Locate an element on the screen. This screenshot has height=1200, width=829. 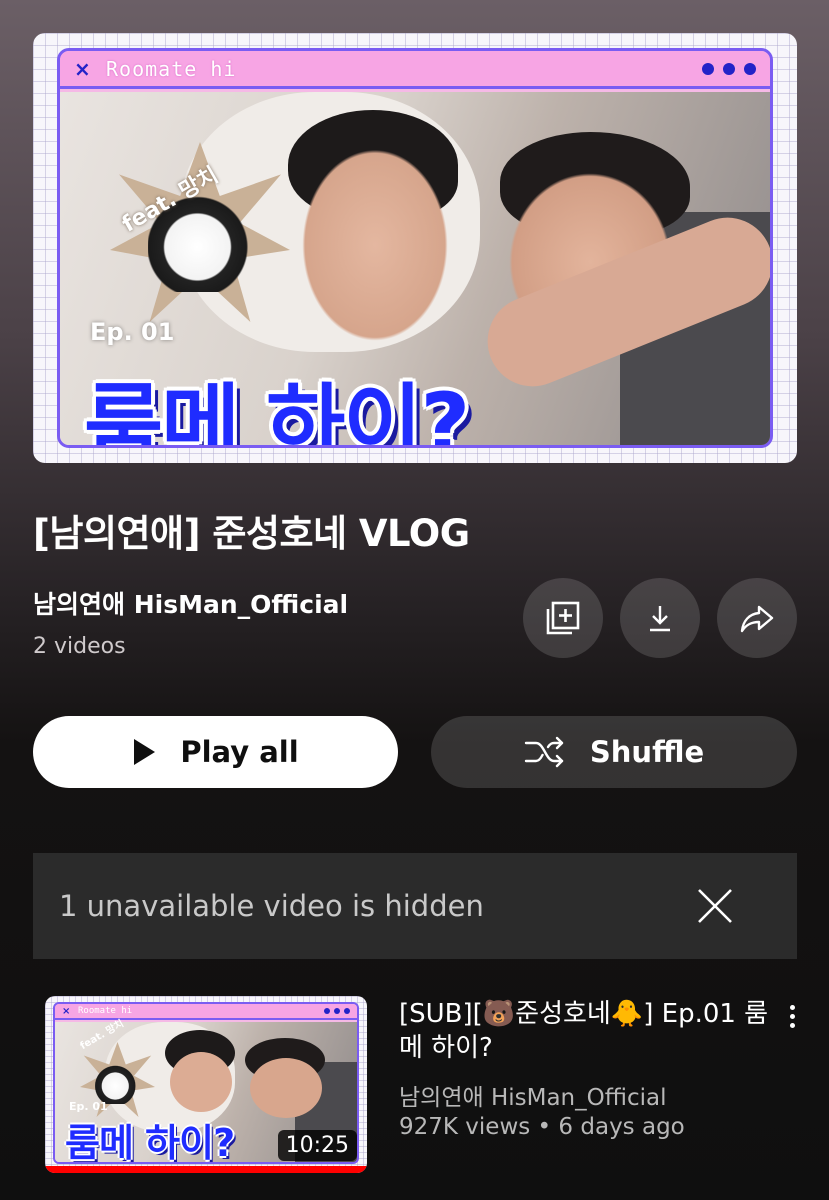
shuffle-icon is located at coordinates (544, 752).